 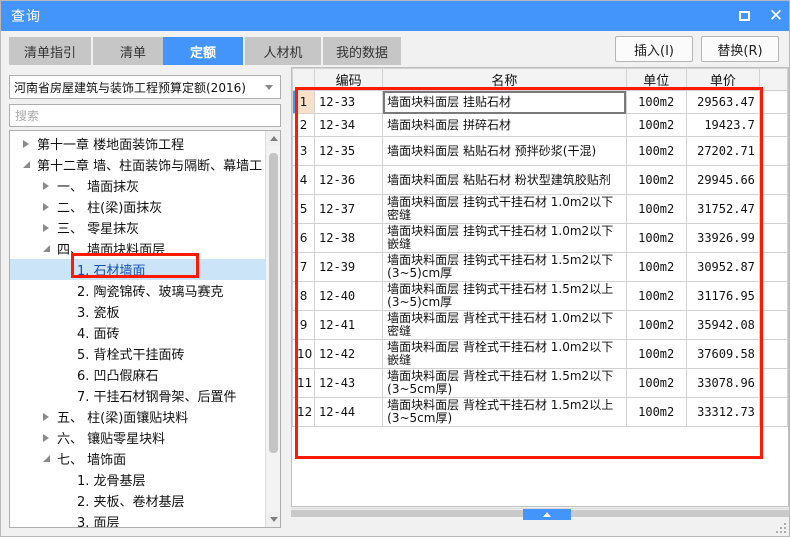 I want to click on cell-code: 12-42, so click(x=349, y=354).